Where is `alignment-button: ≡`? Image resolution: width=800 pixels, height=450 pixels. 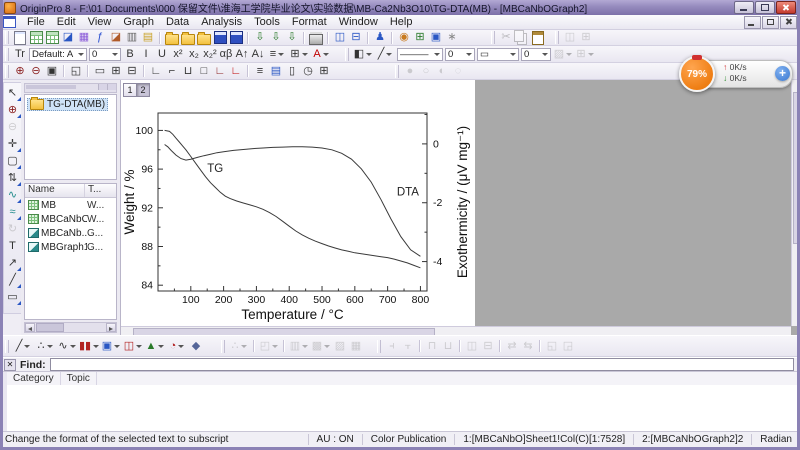 alignment-button: ≡ is located at coordinates (277, 54).